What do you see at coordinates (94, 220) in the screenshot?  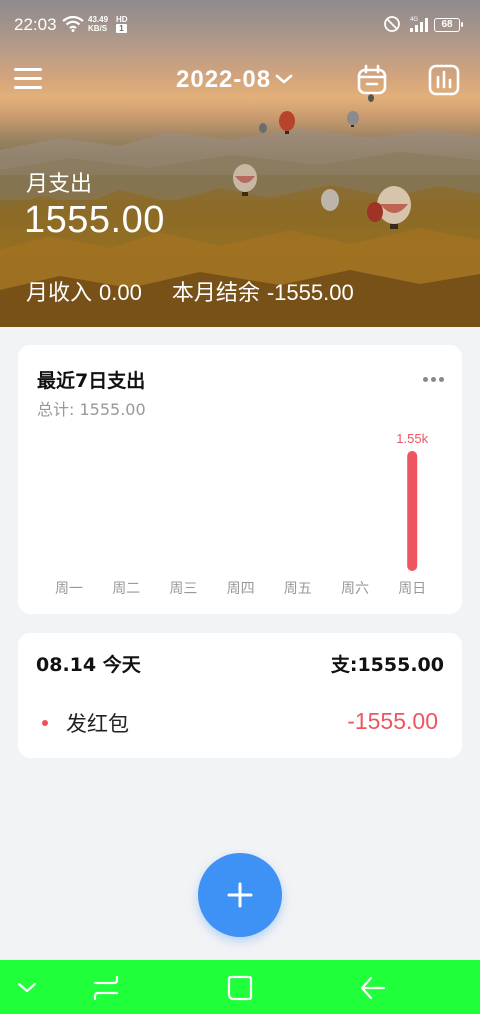 I see `monthly-expense-value: 1555.00` at bounding box center [94, 220].